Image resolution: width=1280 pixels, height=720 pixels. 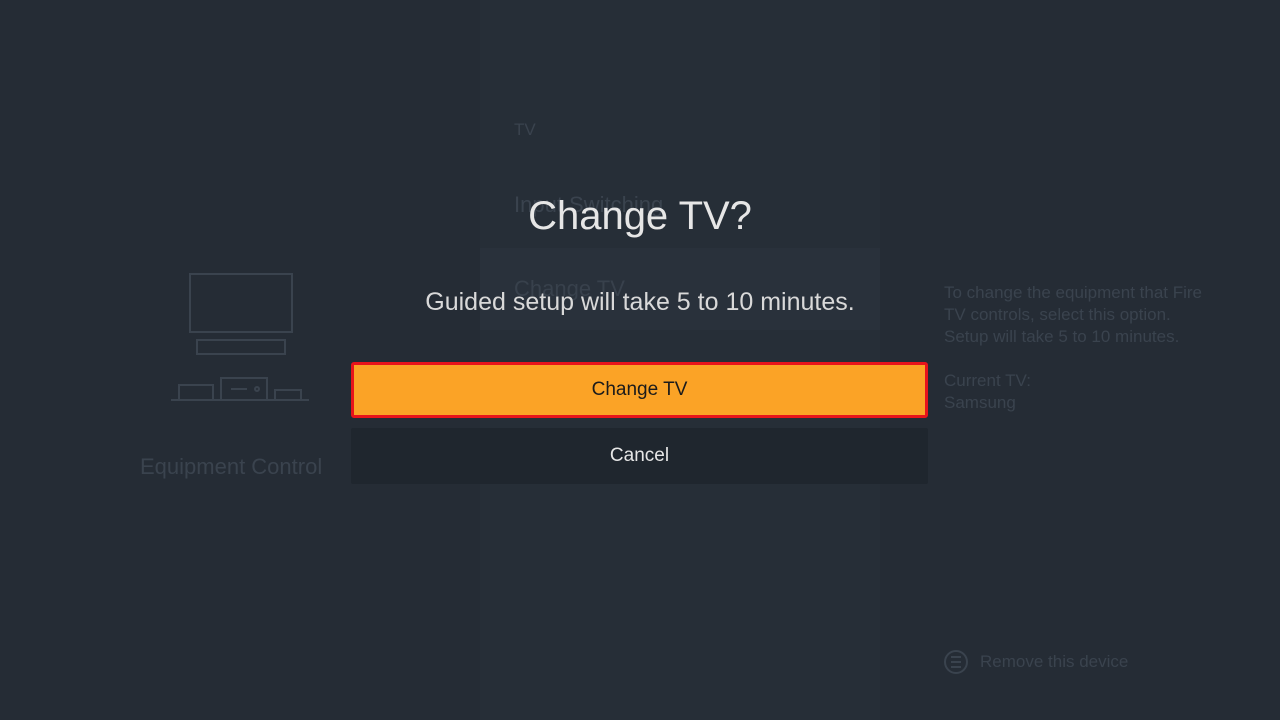 What do you see at coordinates (639, 456) in the screenshot?
I see `cancel-button: Cancel` at bounding box center [639, 456].